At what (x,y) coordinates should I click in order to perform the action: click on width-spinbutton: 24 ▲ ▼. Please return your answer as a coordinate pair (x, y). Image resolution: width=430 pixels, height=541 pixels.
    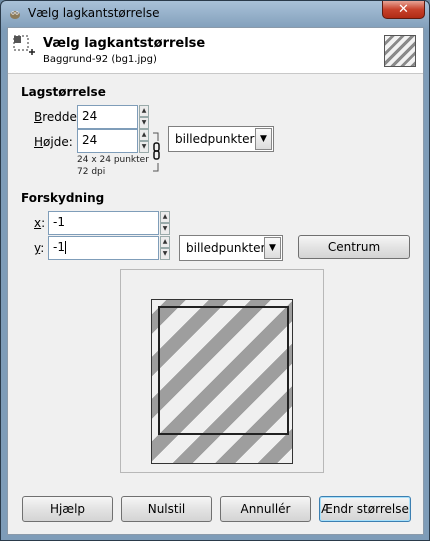
    Looking at the image, I should click on (113, 117).